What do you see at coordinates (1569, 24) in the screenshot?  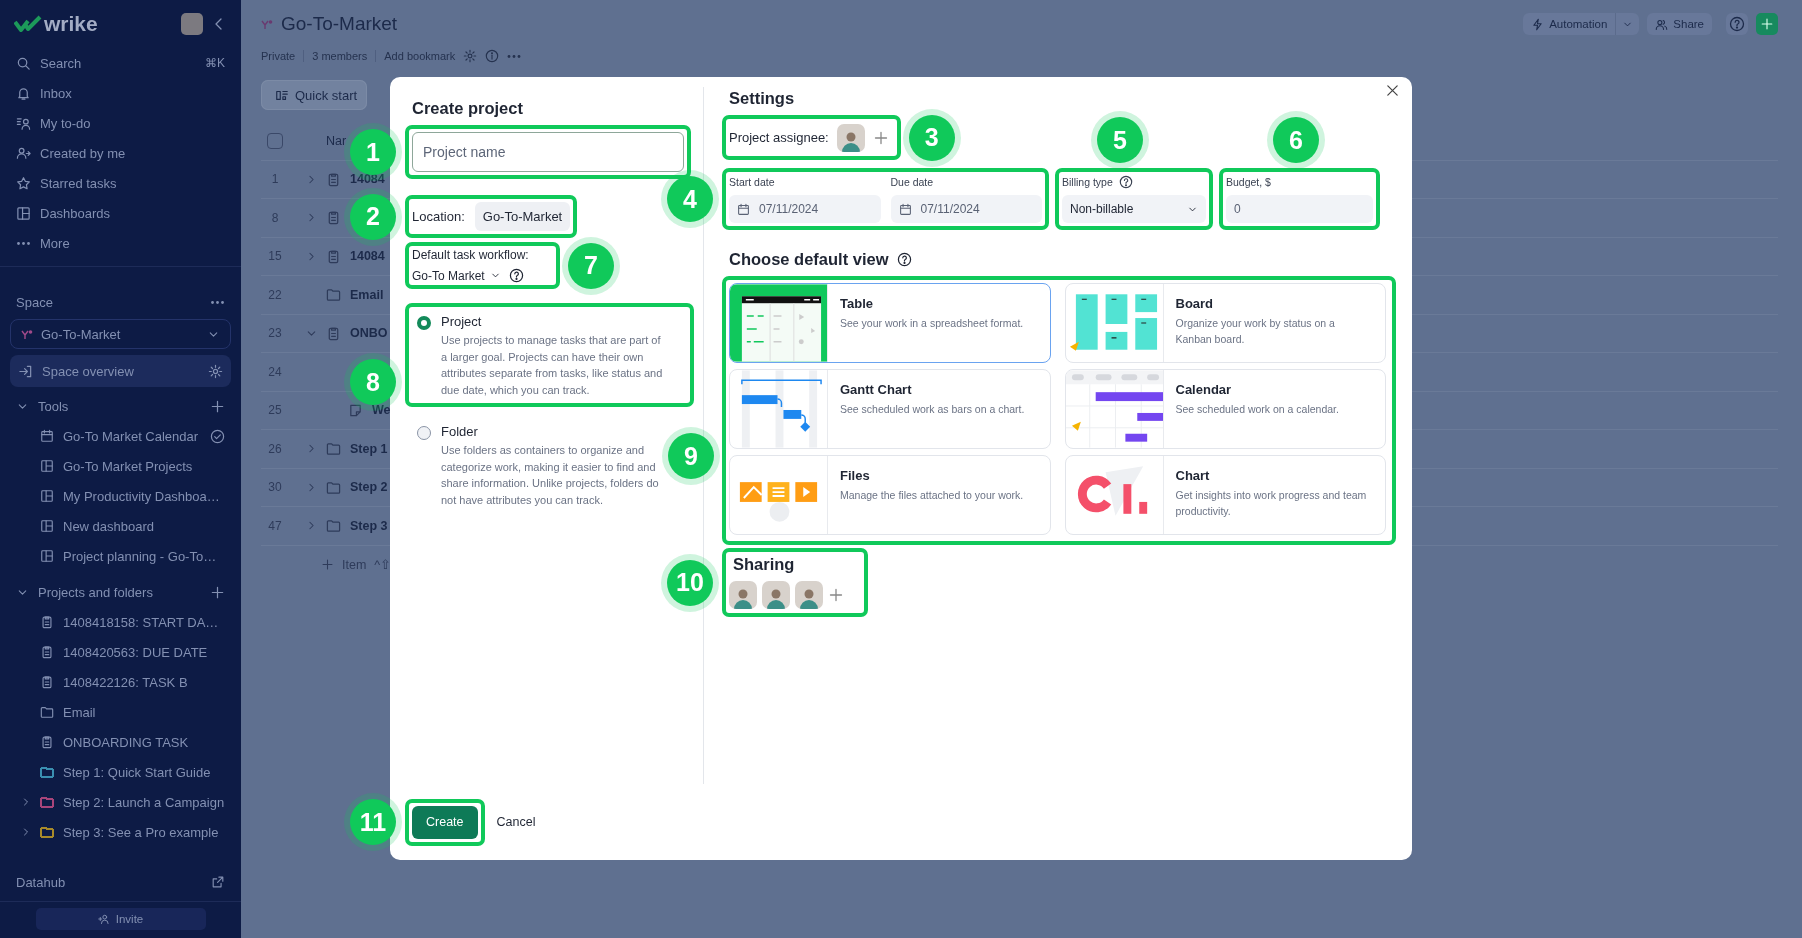 I see `automation-button: Automation` at bounding box center [1569, 24].